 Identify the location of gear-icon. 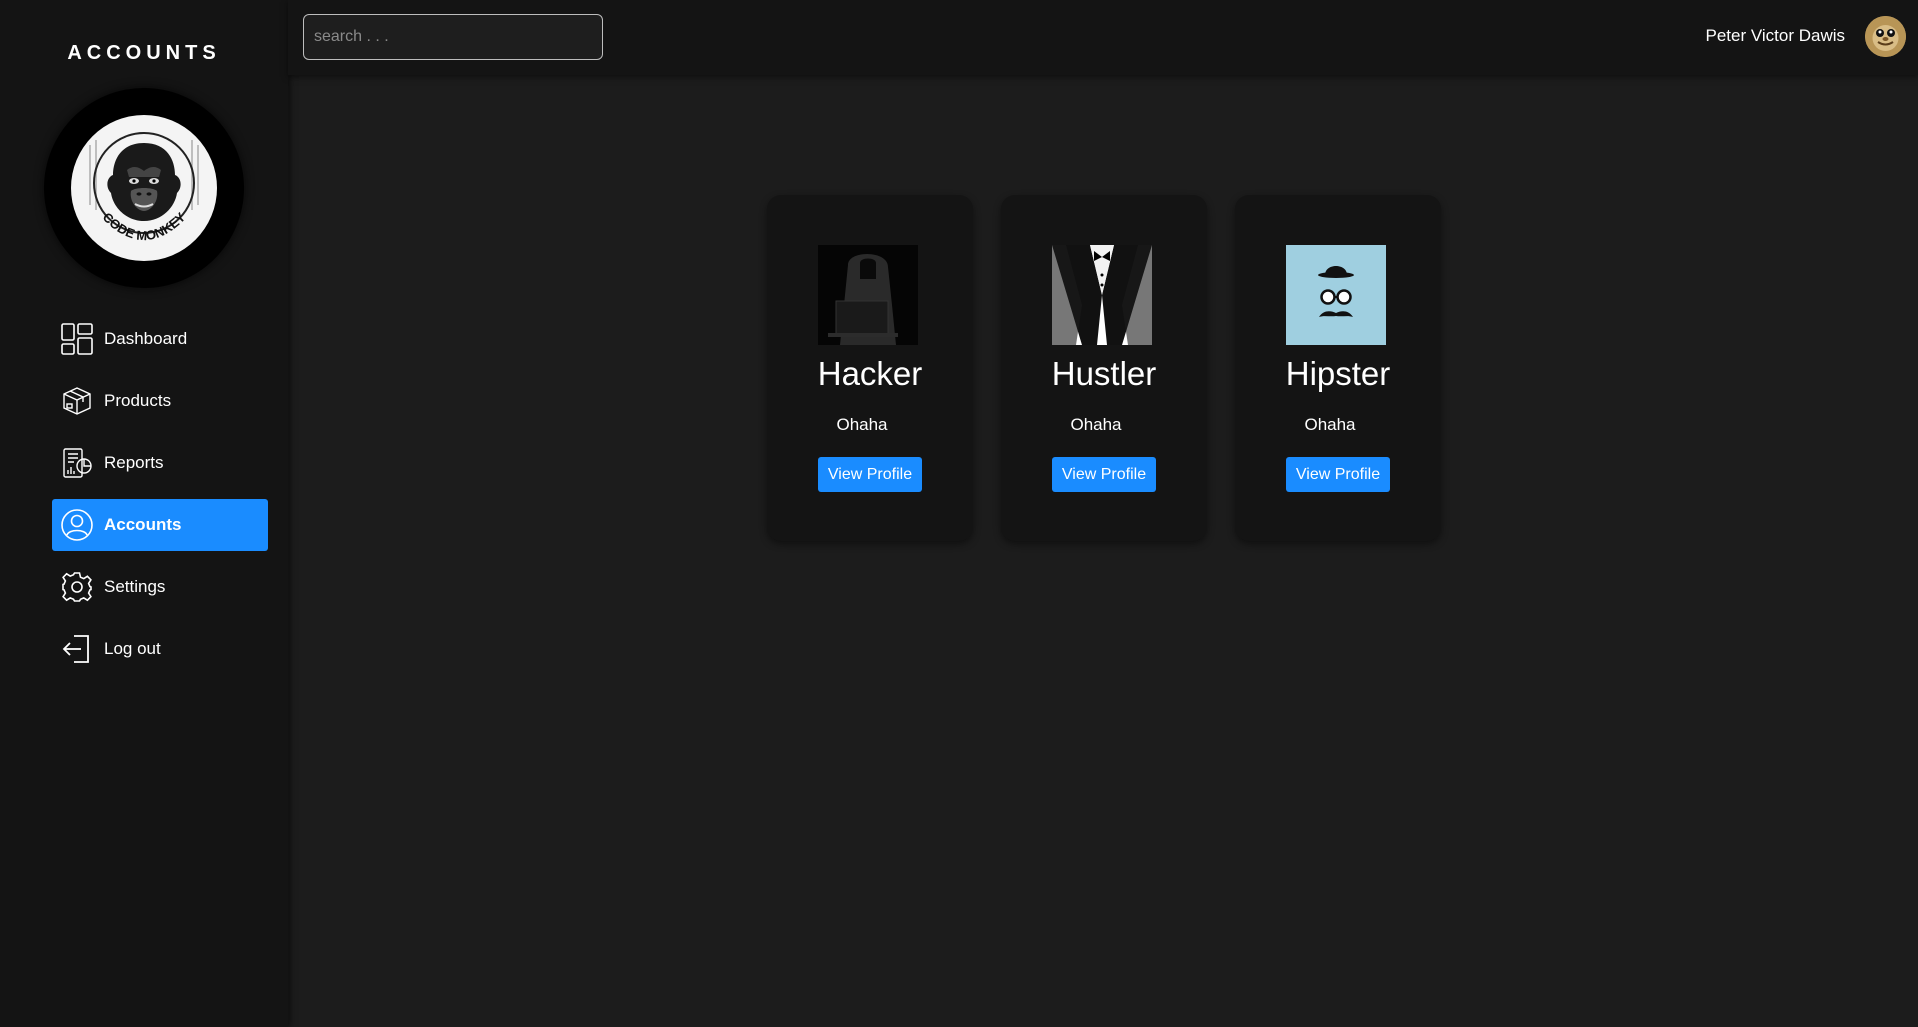
(77, 587).